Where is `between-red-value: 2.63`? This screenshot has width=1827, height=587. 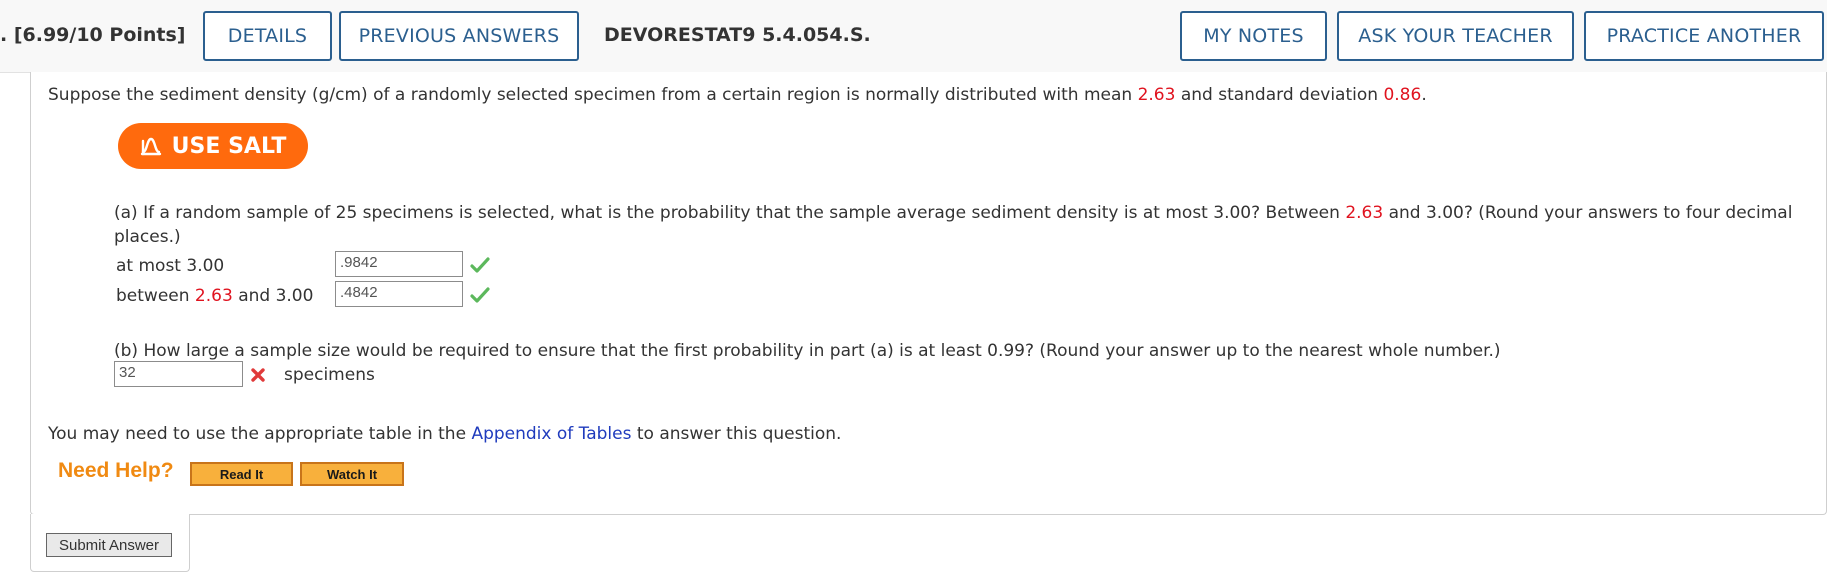 between-red-value: 2.63 is located at coordinates (213, 296).